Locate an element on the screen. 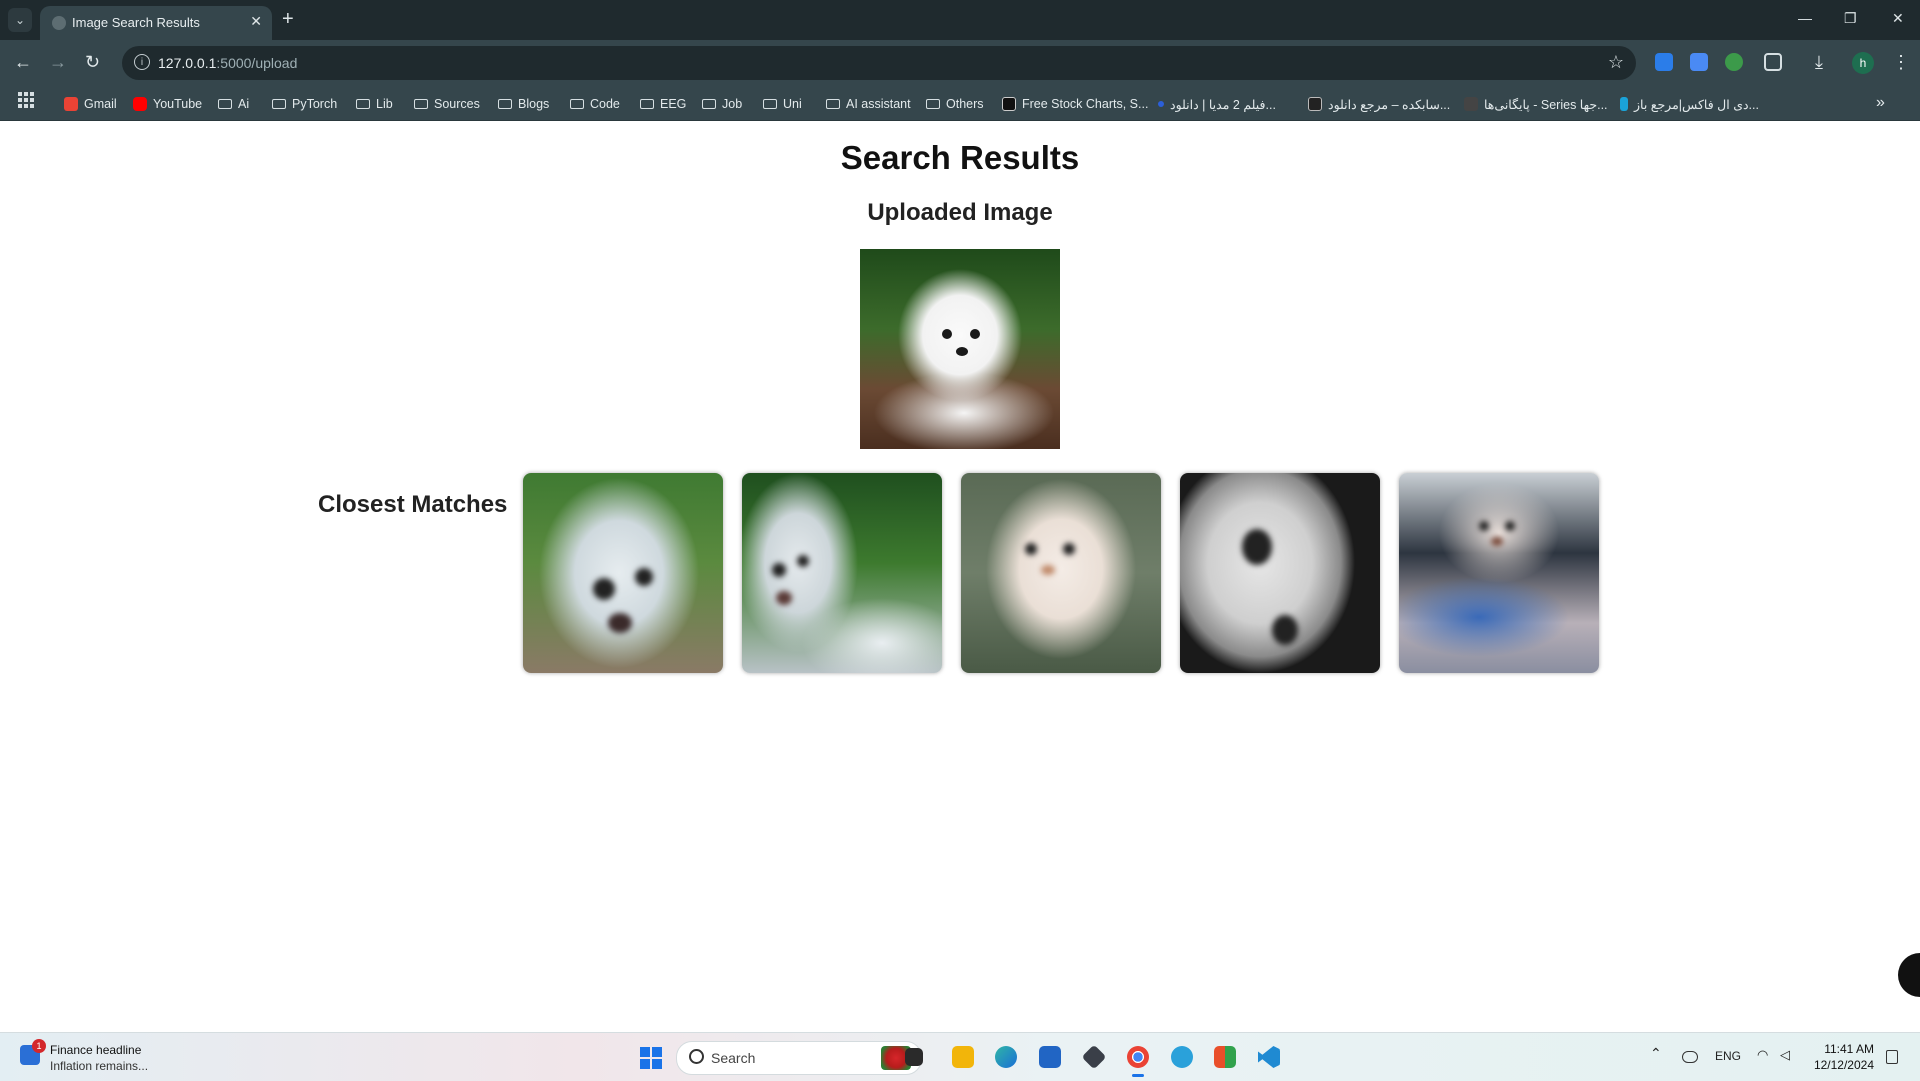 The height and width of the screenshot is (1081, 1920). widget-title: Finance headline is located at coordinates (96, 1050).